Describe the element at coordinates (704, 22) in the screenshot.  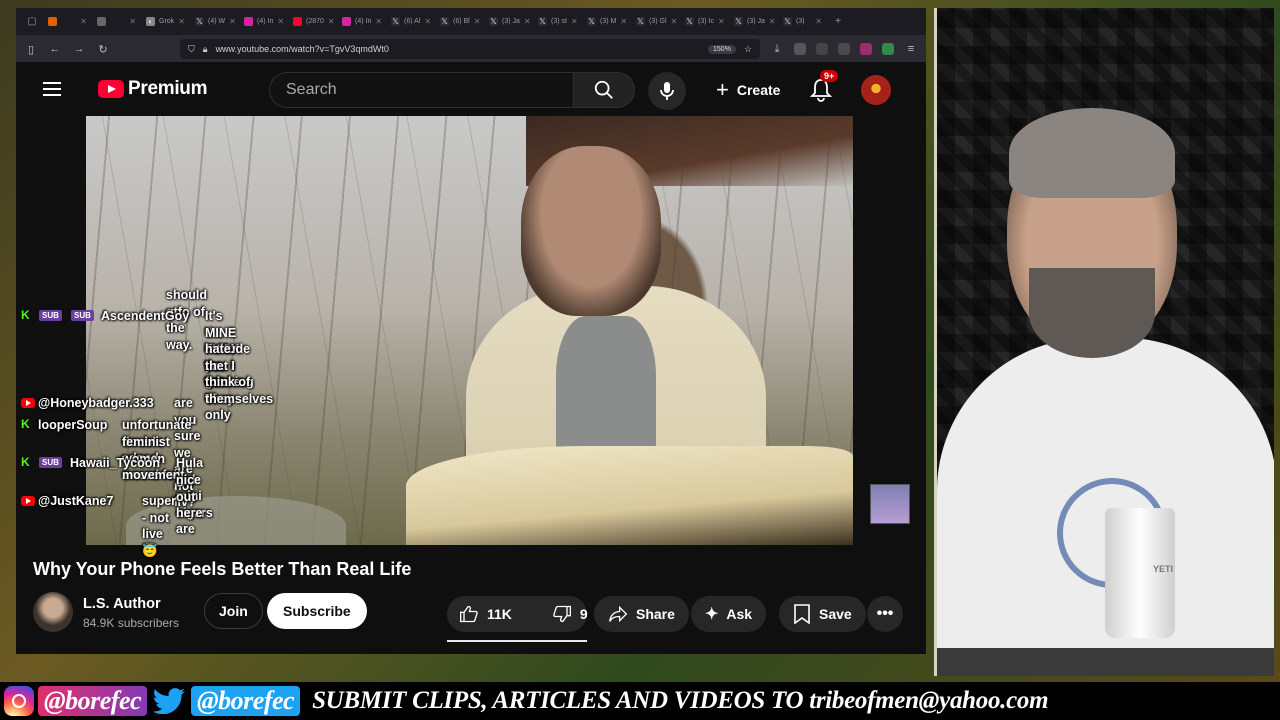
I see `browser-tab: 𝕏 (3) Ic ✕` at that location.